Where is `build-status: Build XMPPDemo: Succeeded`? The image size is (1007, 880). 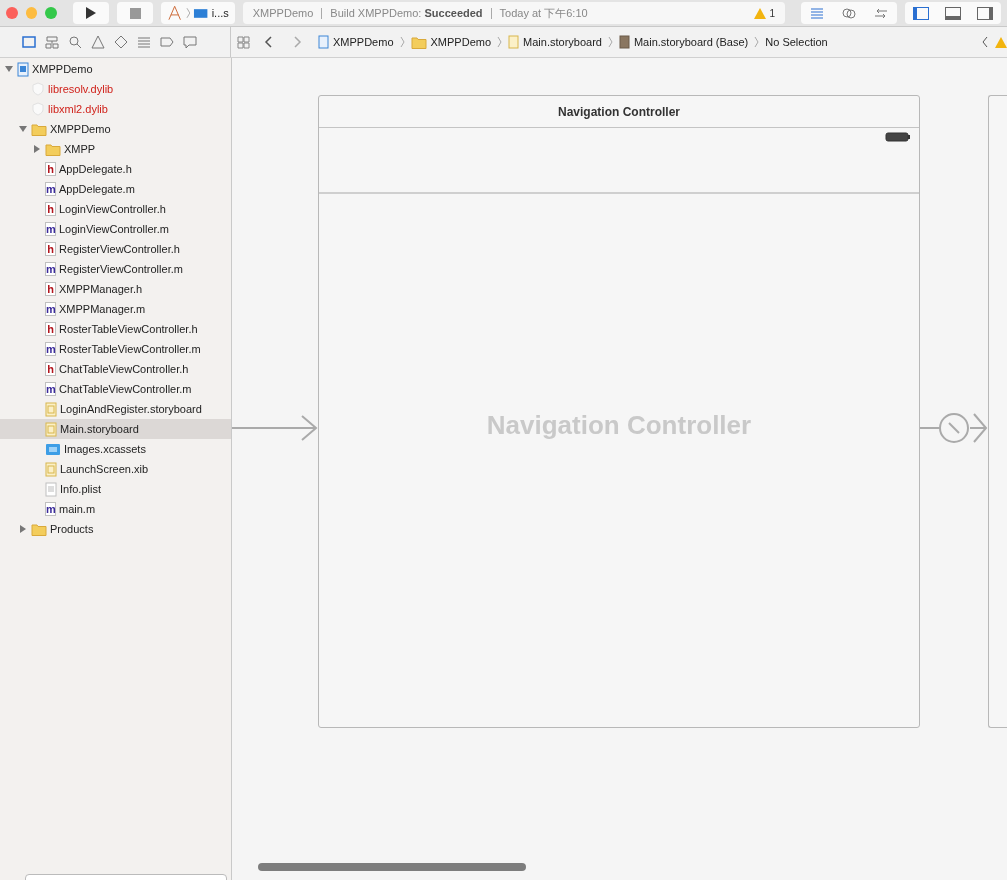
build-status: Build XMPPDemo: Succeeded is located at coordinates (406, 13).